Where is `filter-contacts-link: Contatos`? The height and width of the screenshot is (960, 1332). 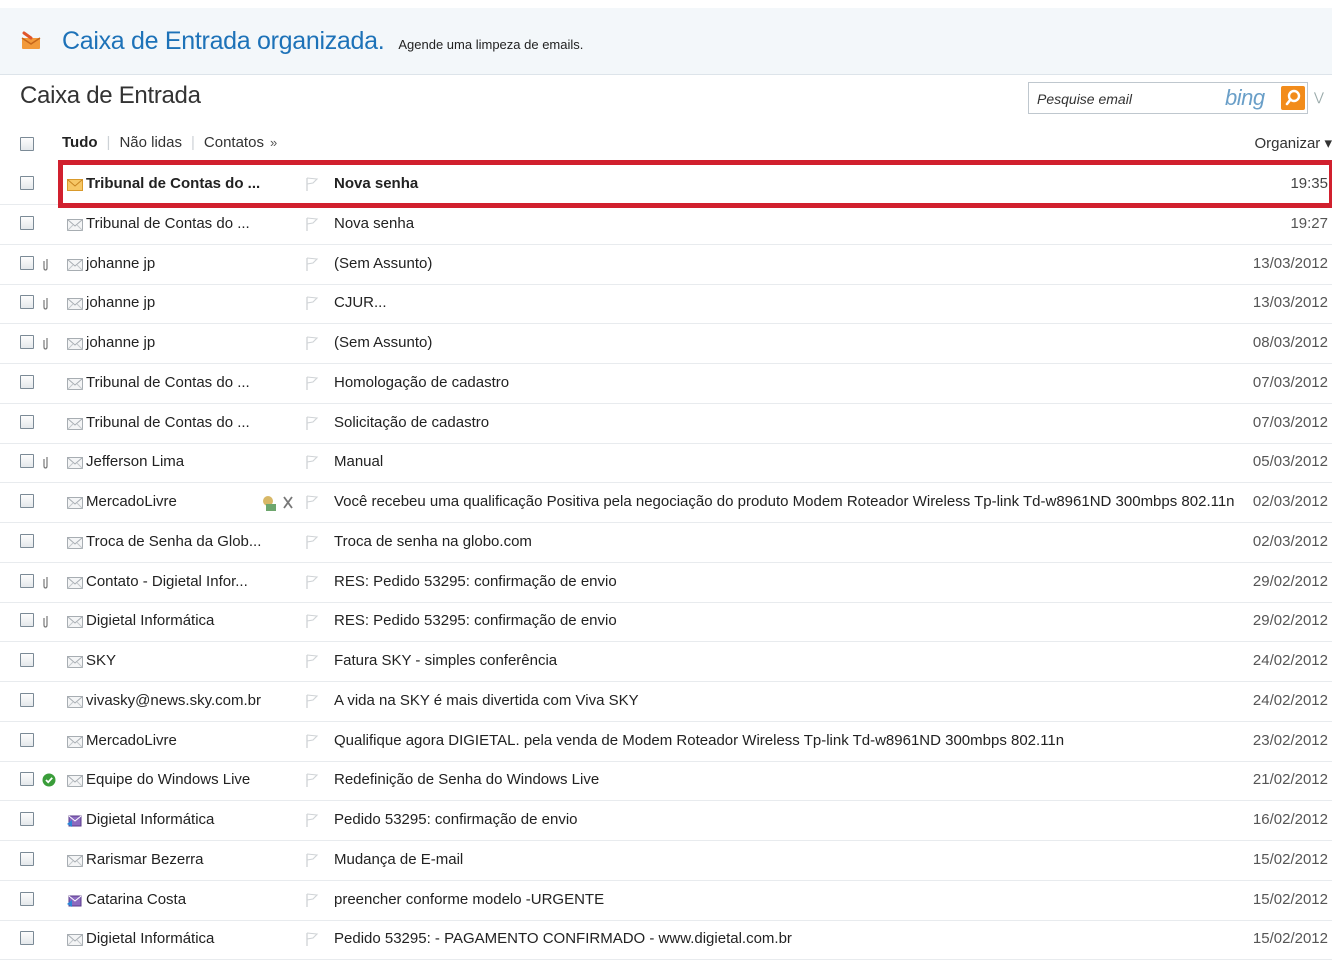 filter-contacts-link: Contatos is located at coordinates (234, 142).